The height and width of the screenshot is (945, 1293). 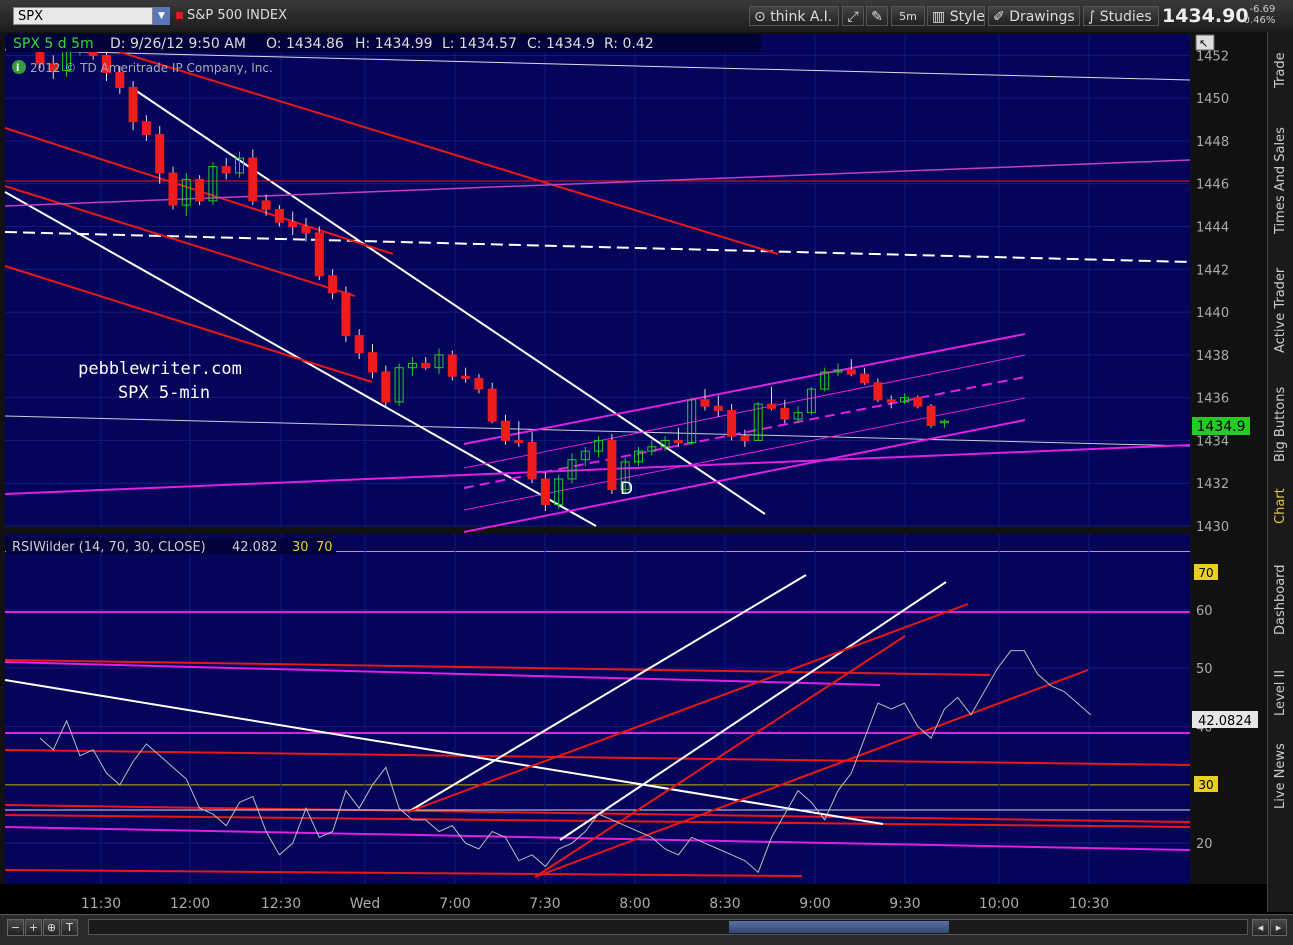 I want to click on chart-symbol-label: SPX 5 d 5m, so click(x=53, y=44).